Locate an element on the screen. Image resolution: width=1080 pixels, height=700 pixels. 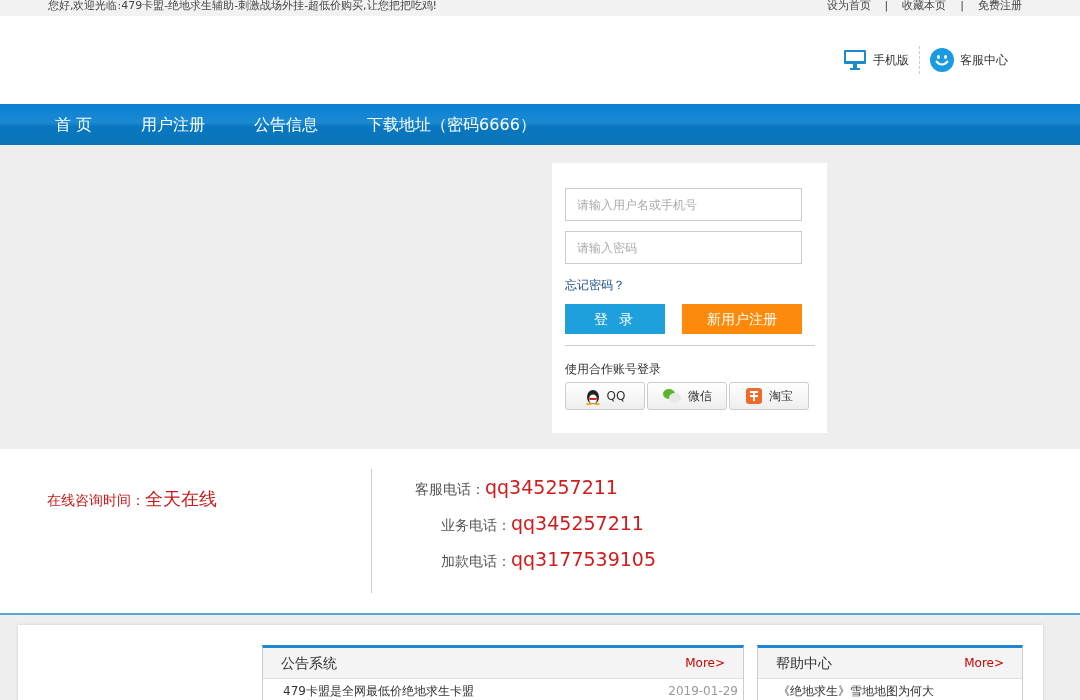
top-link: 设为首页 is located at coordinates (848, 8).